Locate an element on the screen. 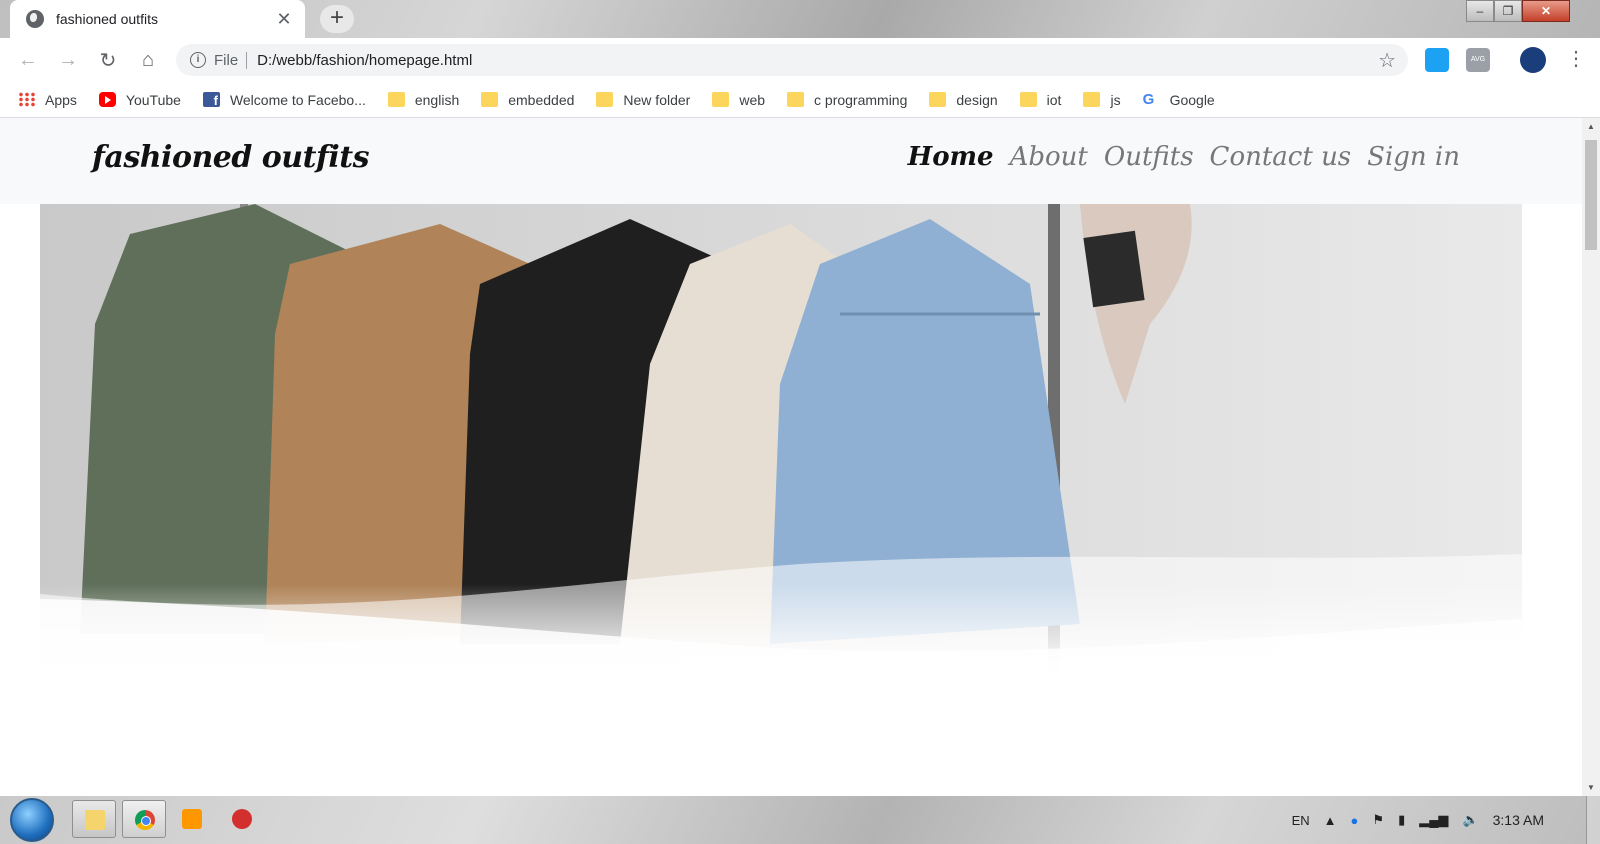 This screenshot has width=1600, height=844. bookmark-label: Google is located at coordinates (1192, 99).